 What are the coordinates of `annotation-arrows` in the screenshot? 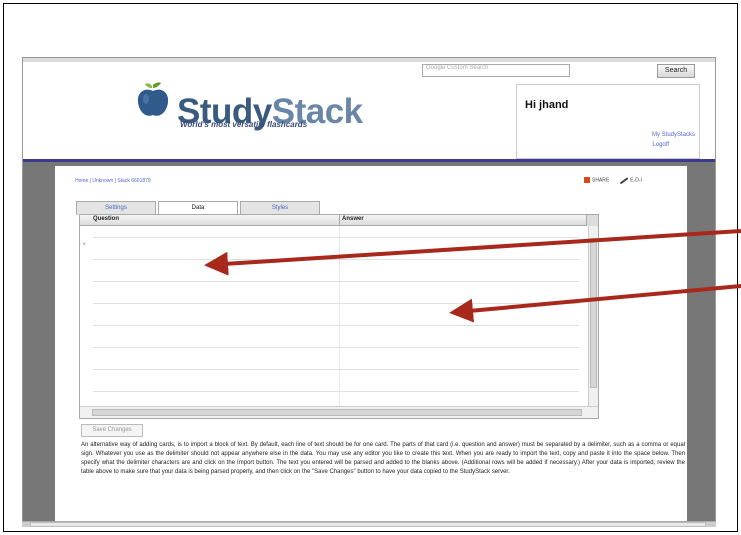 It's located at (472, 276).